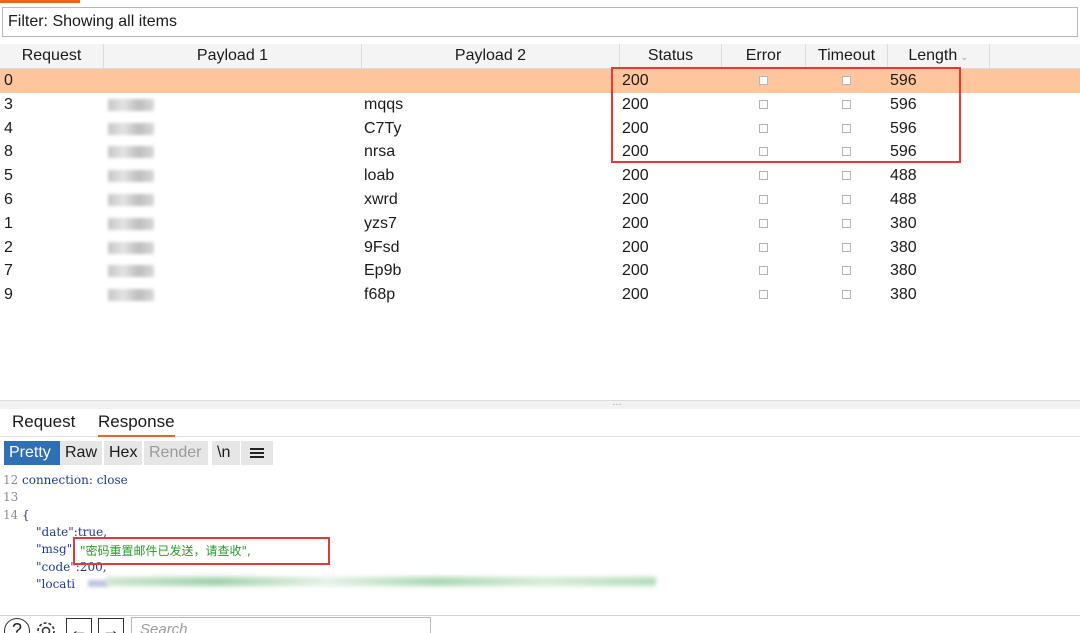 This screenshot has width=1080, height=633. Describe the element at coordinates (382, 129) in the screenshot. I see `cell-payload2: C7Ty` at that location.